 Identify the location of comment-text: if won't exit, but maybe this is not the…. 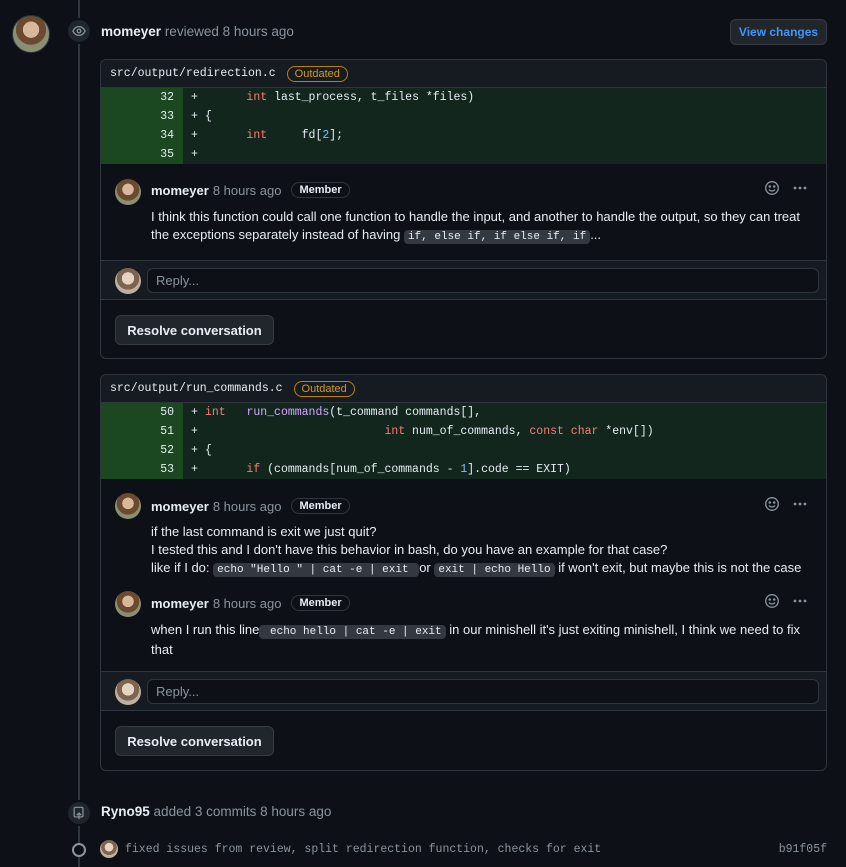
(678, 567).